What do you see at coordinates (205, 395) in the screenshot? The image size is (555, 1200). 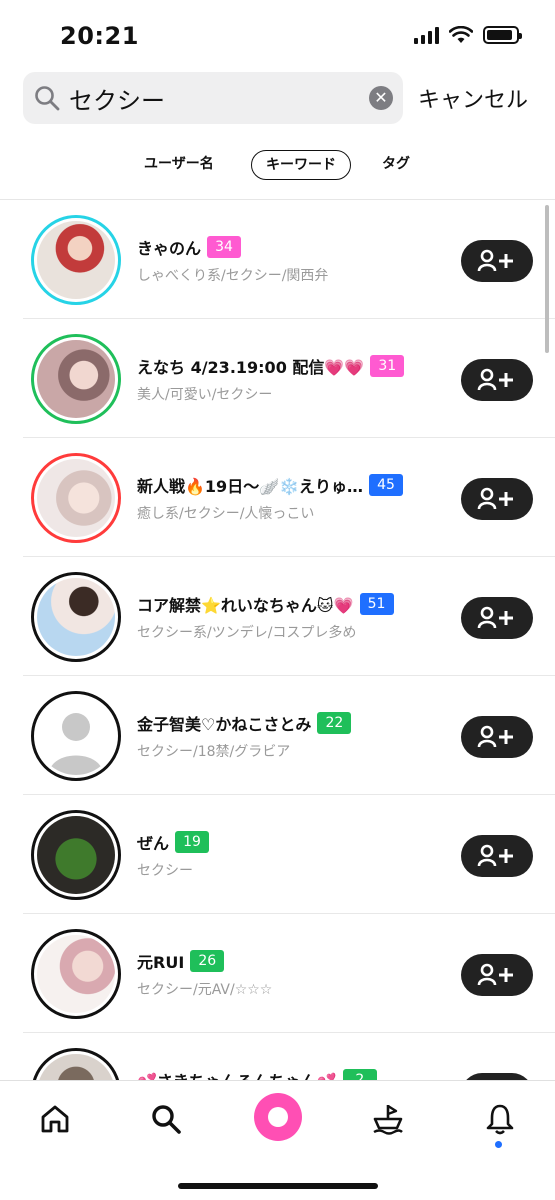 I see `user-tags: 美人/可愛い/セクシー` at bounding box center [205, 395].